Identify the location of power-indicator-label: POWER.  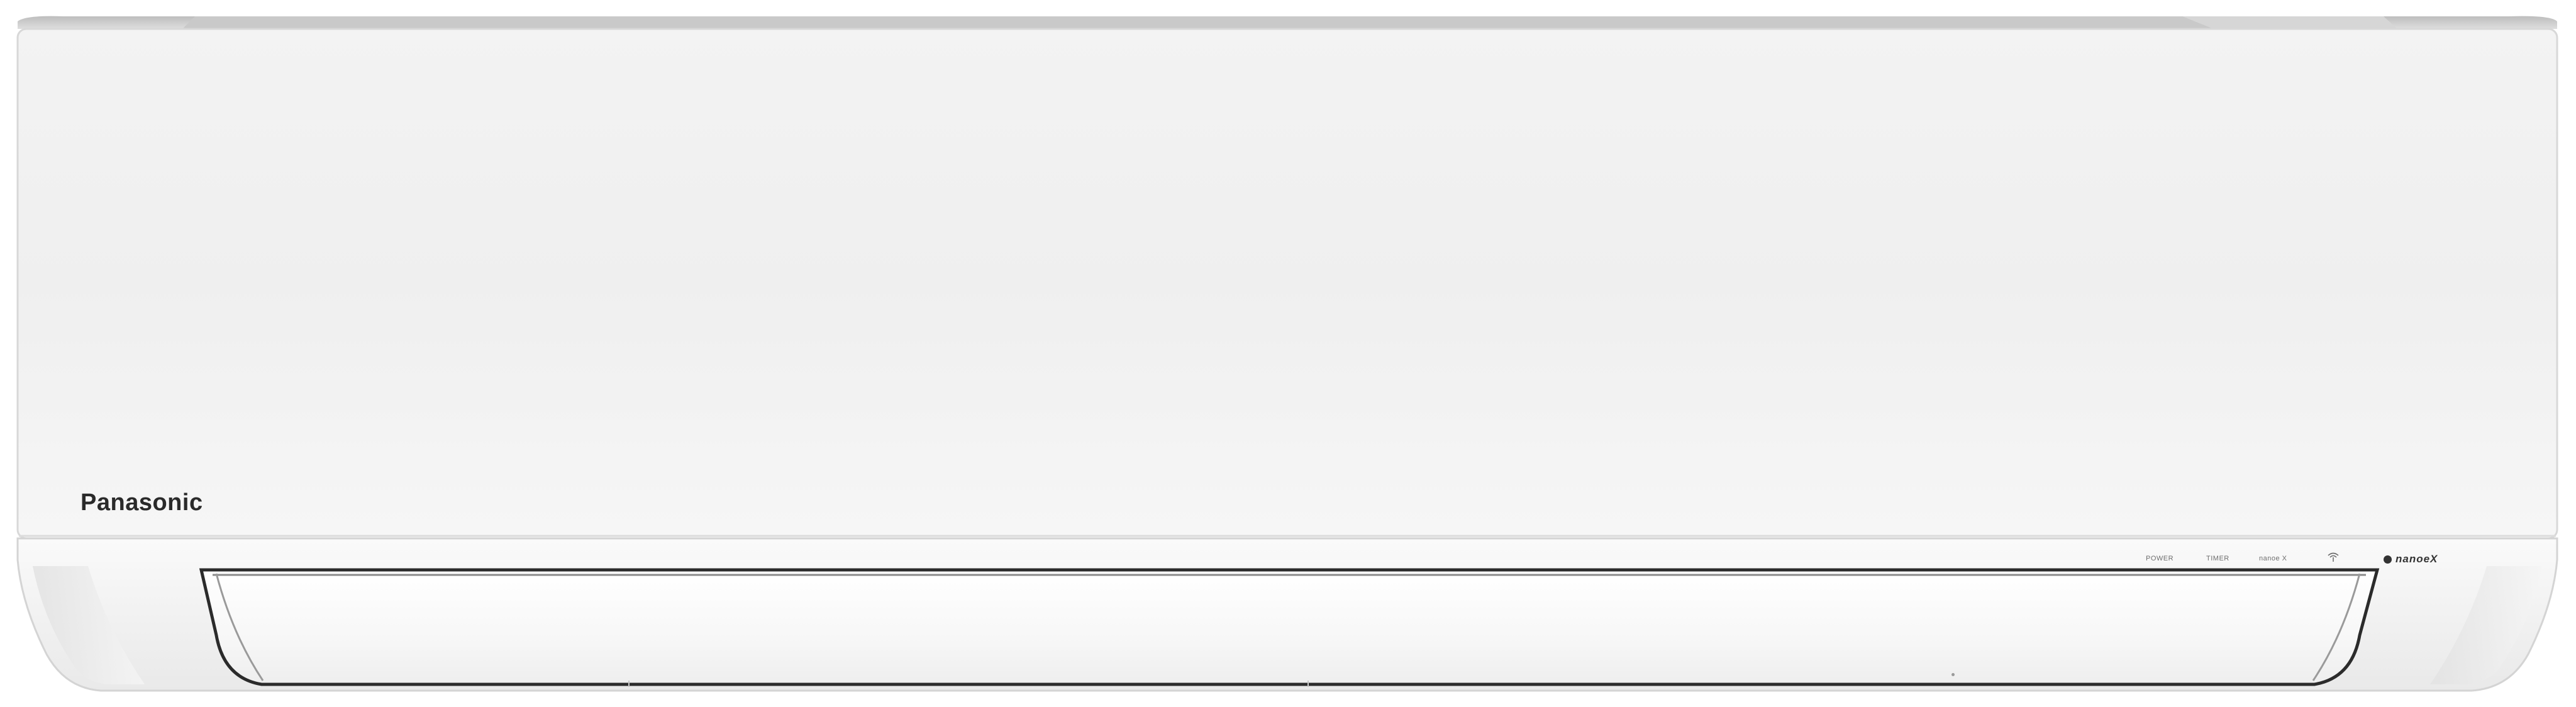
(2160, 558).